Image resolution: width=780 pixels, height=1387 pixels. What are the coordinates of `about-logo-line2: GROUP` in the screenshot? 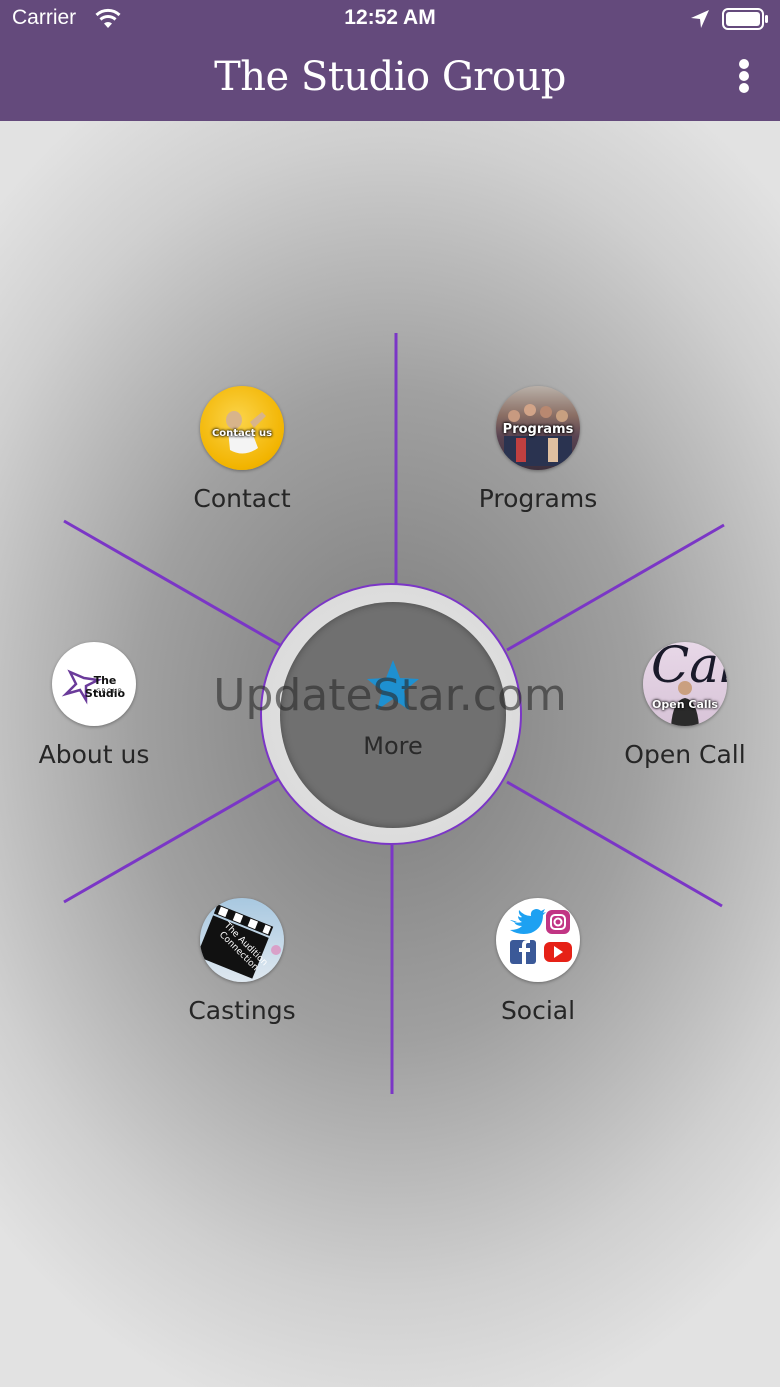 It's located at (109, 691).